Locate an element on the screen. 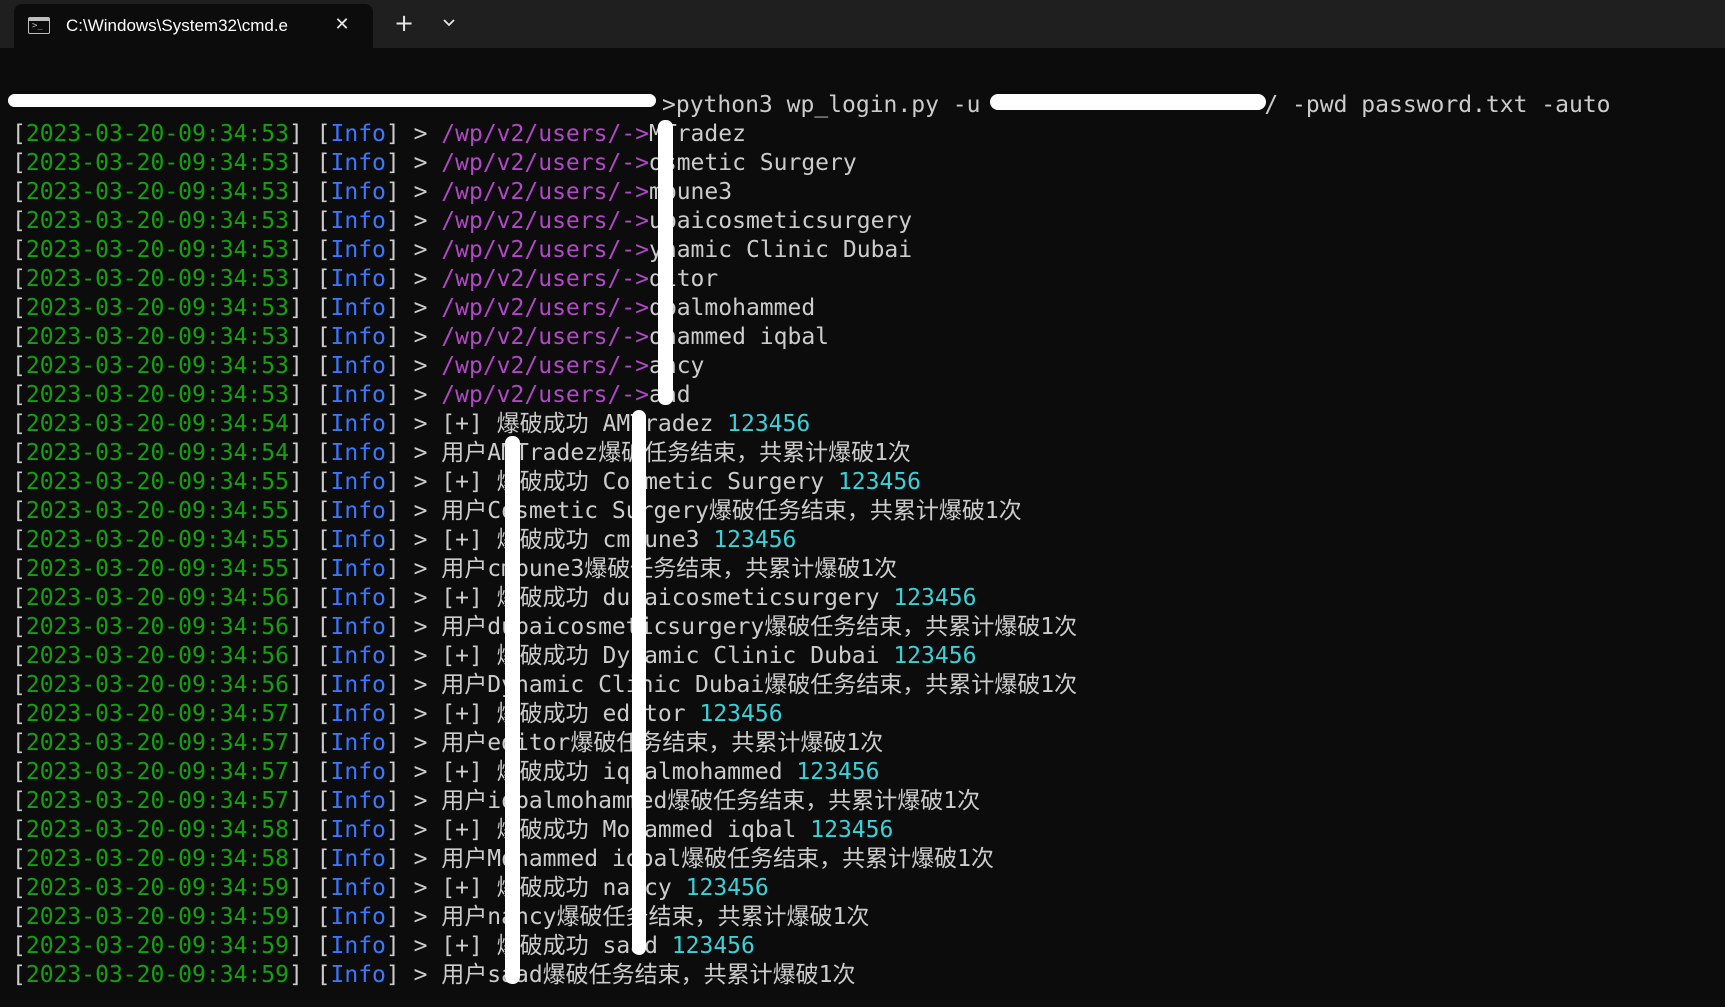 The height and width of the screenshot is (1007, 1725). tab-title: C:\Windows\System32\cmd.e is located at coordinates (177, 25).